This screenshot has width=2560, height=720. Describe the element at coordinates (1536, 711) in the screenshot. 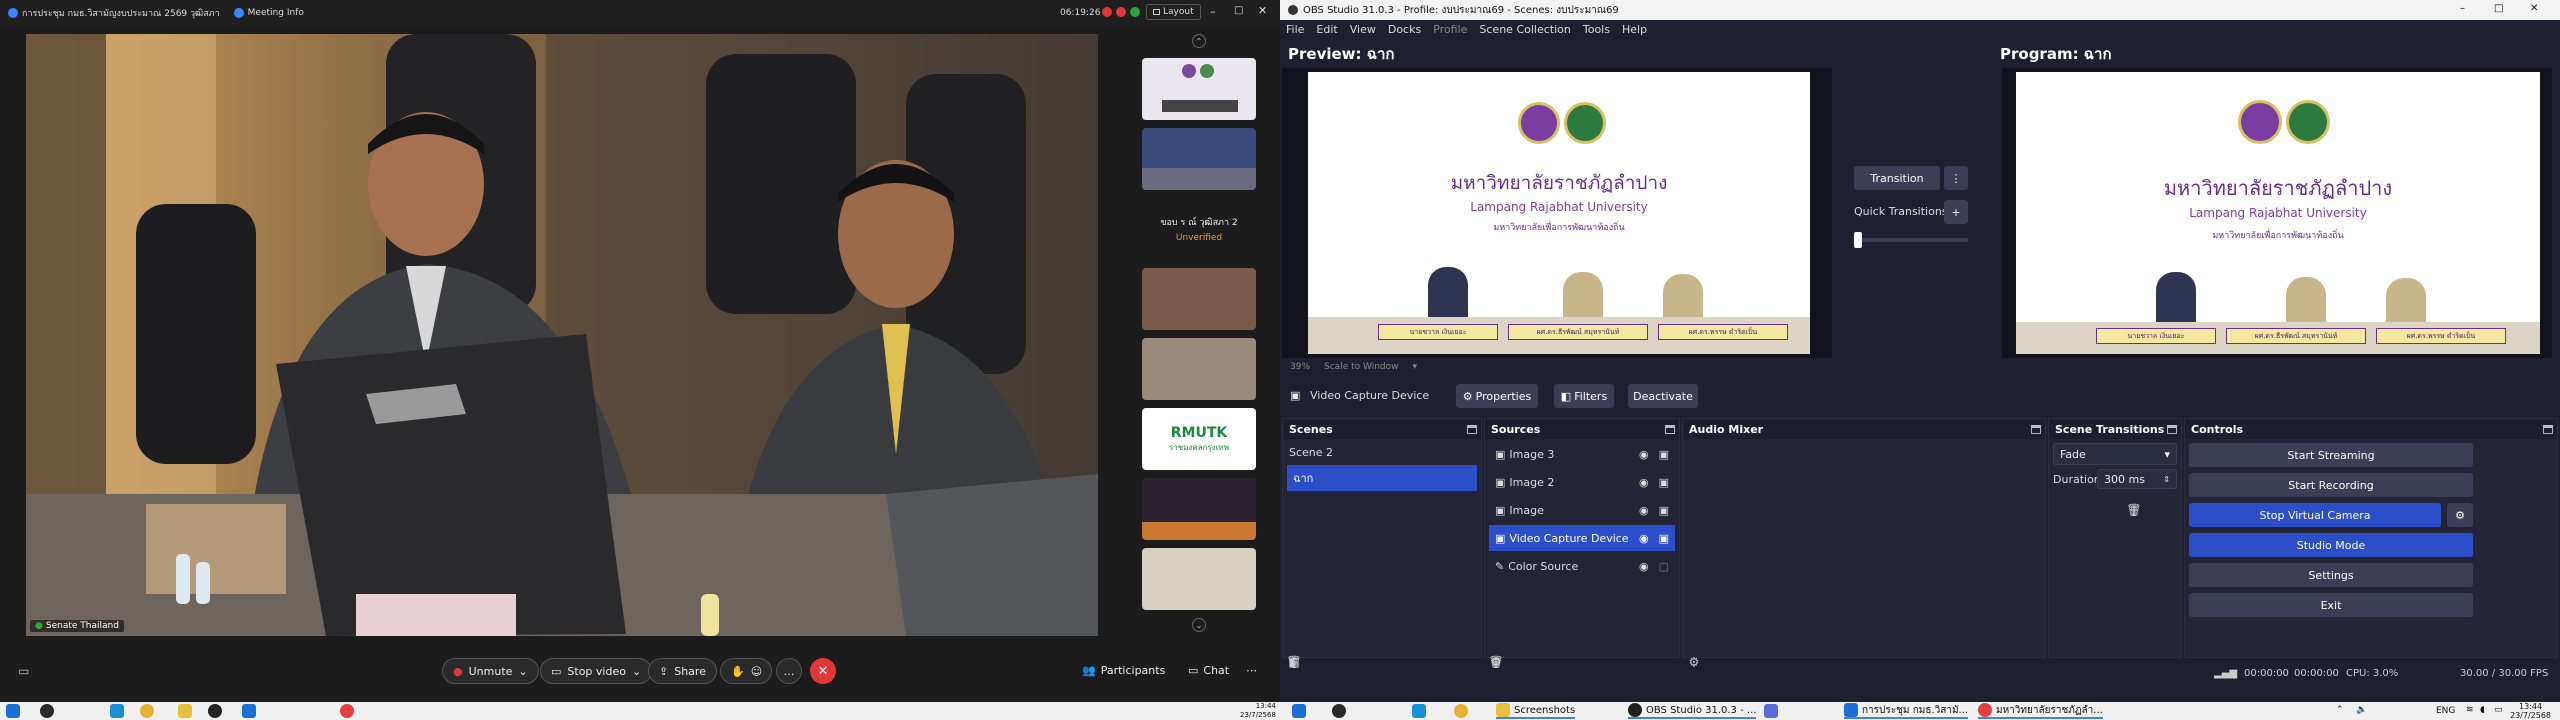

I see `taskbar-app-screenshots: Screenshots` at that location.